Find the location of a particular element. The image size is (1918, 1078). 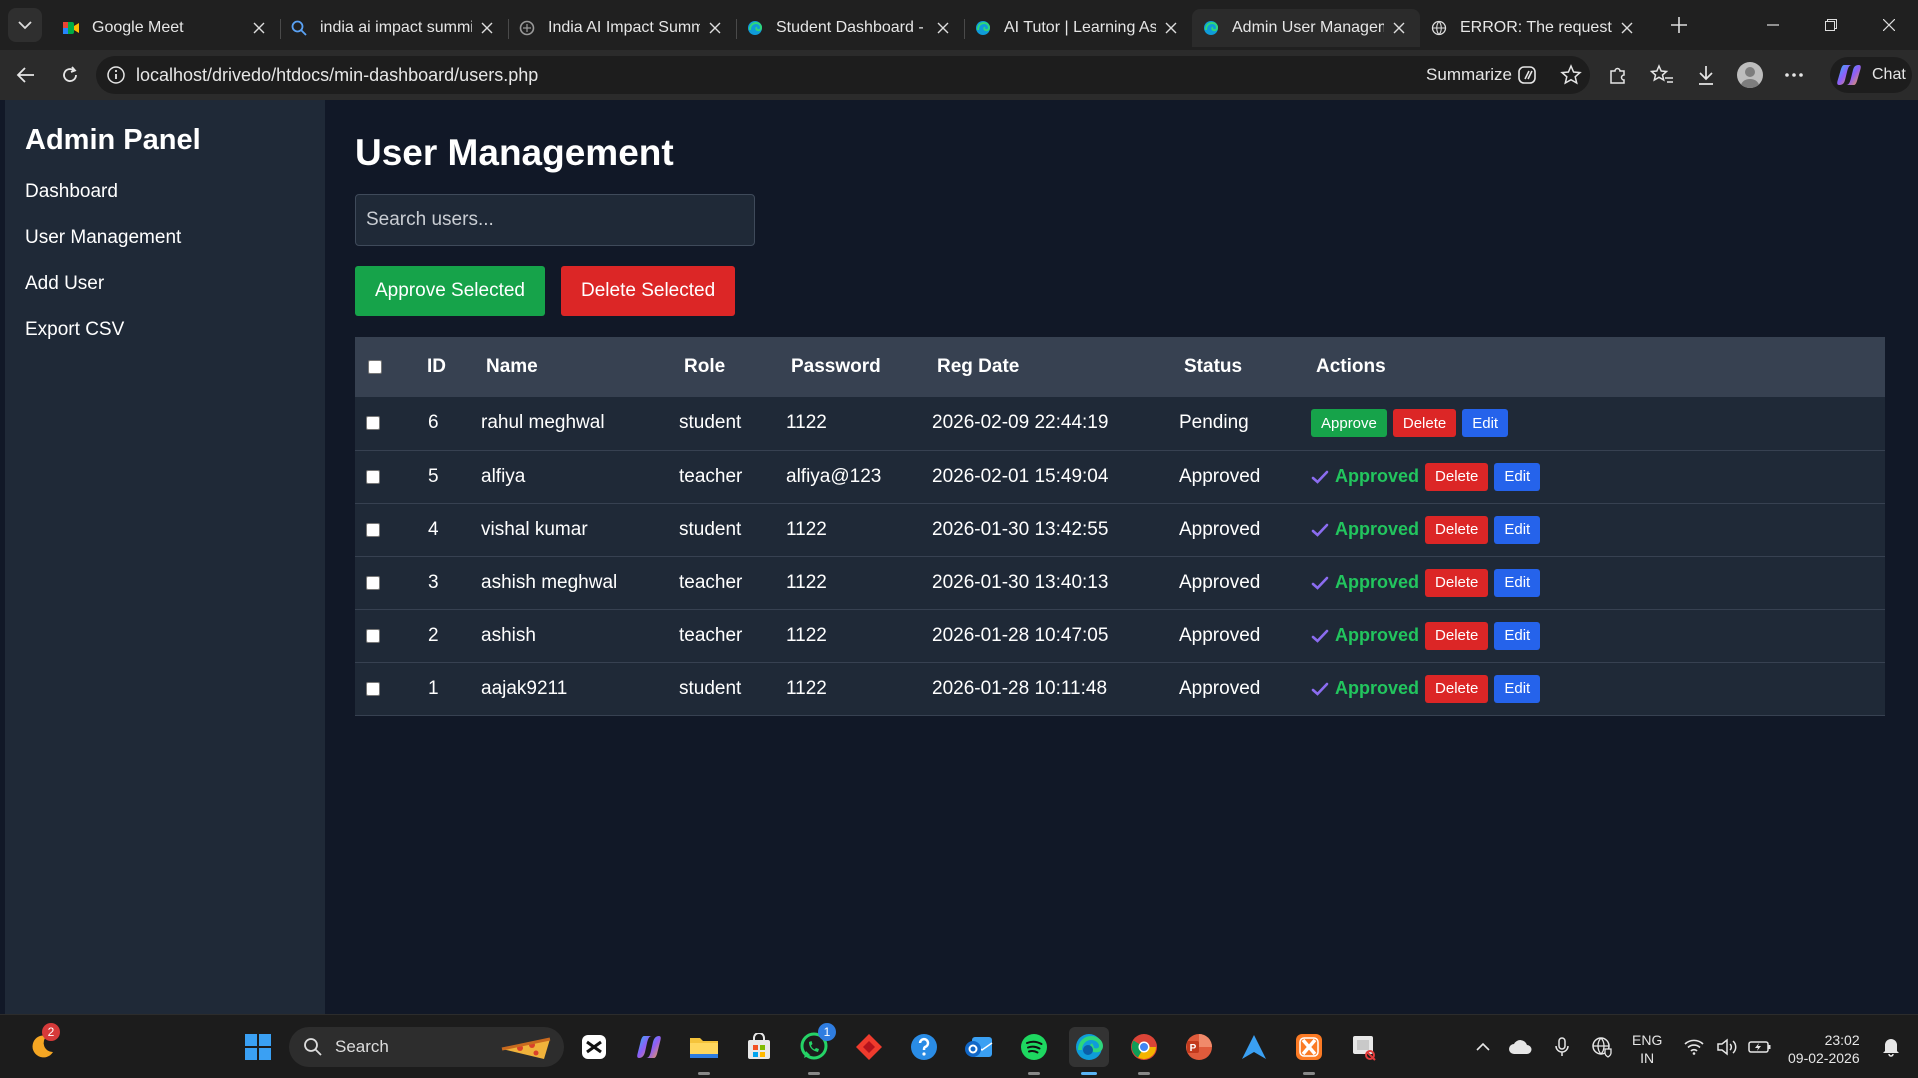

taskbar-search: Search is located at coordinates (426, 1047).